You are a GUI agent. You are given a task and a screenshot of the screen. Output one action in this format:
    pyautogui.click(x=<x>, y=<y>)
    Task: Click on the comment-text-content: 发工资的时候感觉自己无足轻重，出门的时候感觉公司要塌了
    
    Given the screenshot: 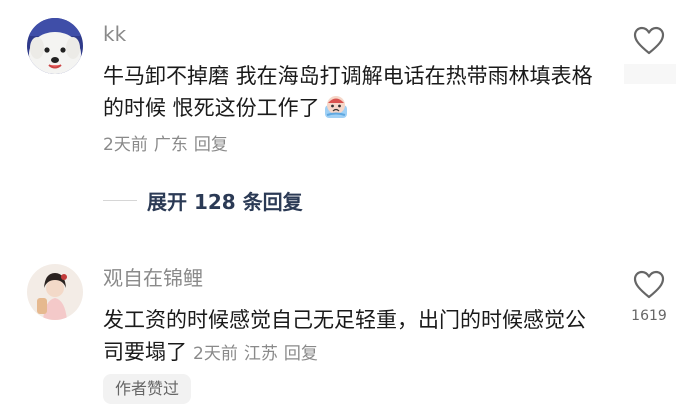 What is the action you would take?
    pyautogui.click(x=344, y=336)
    